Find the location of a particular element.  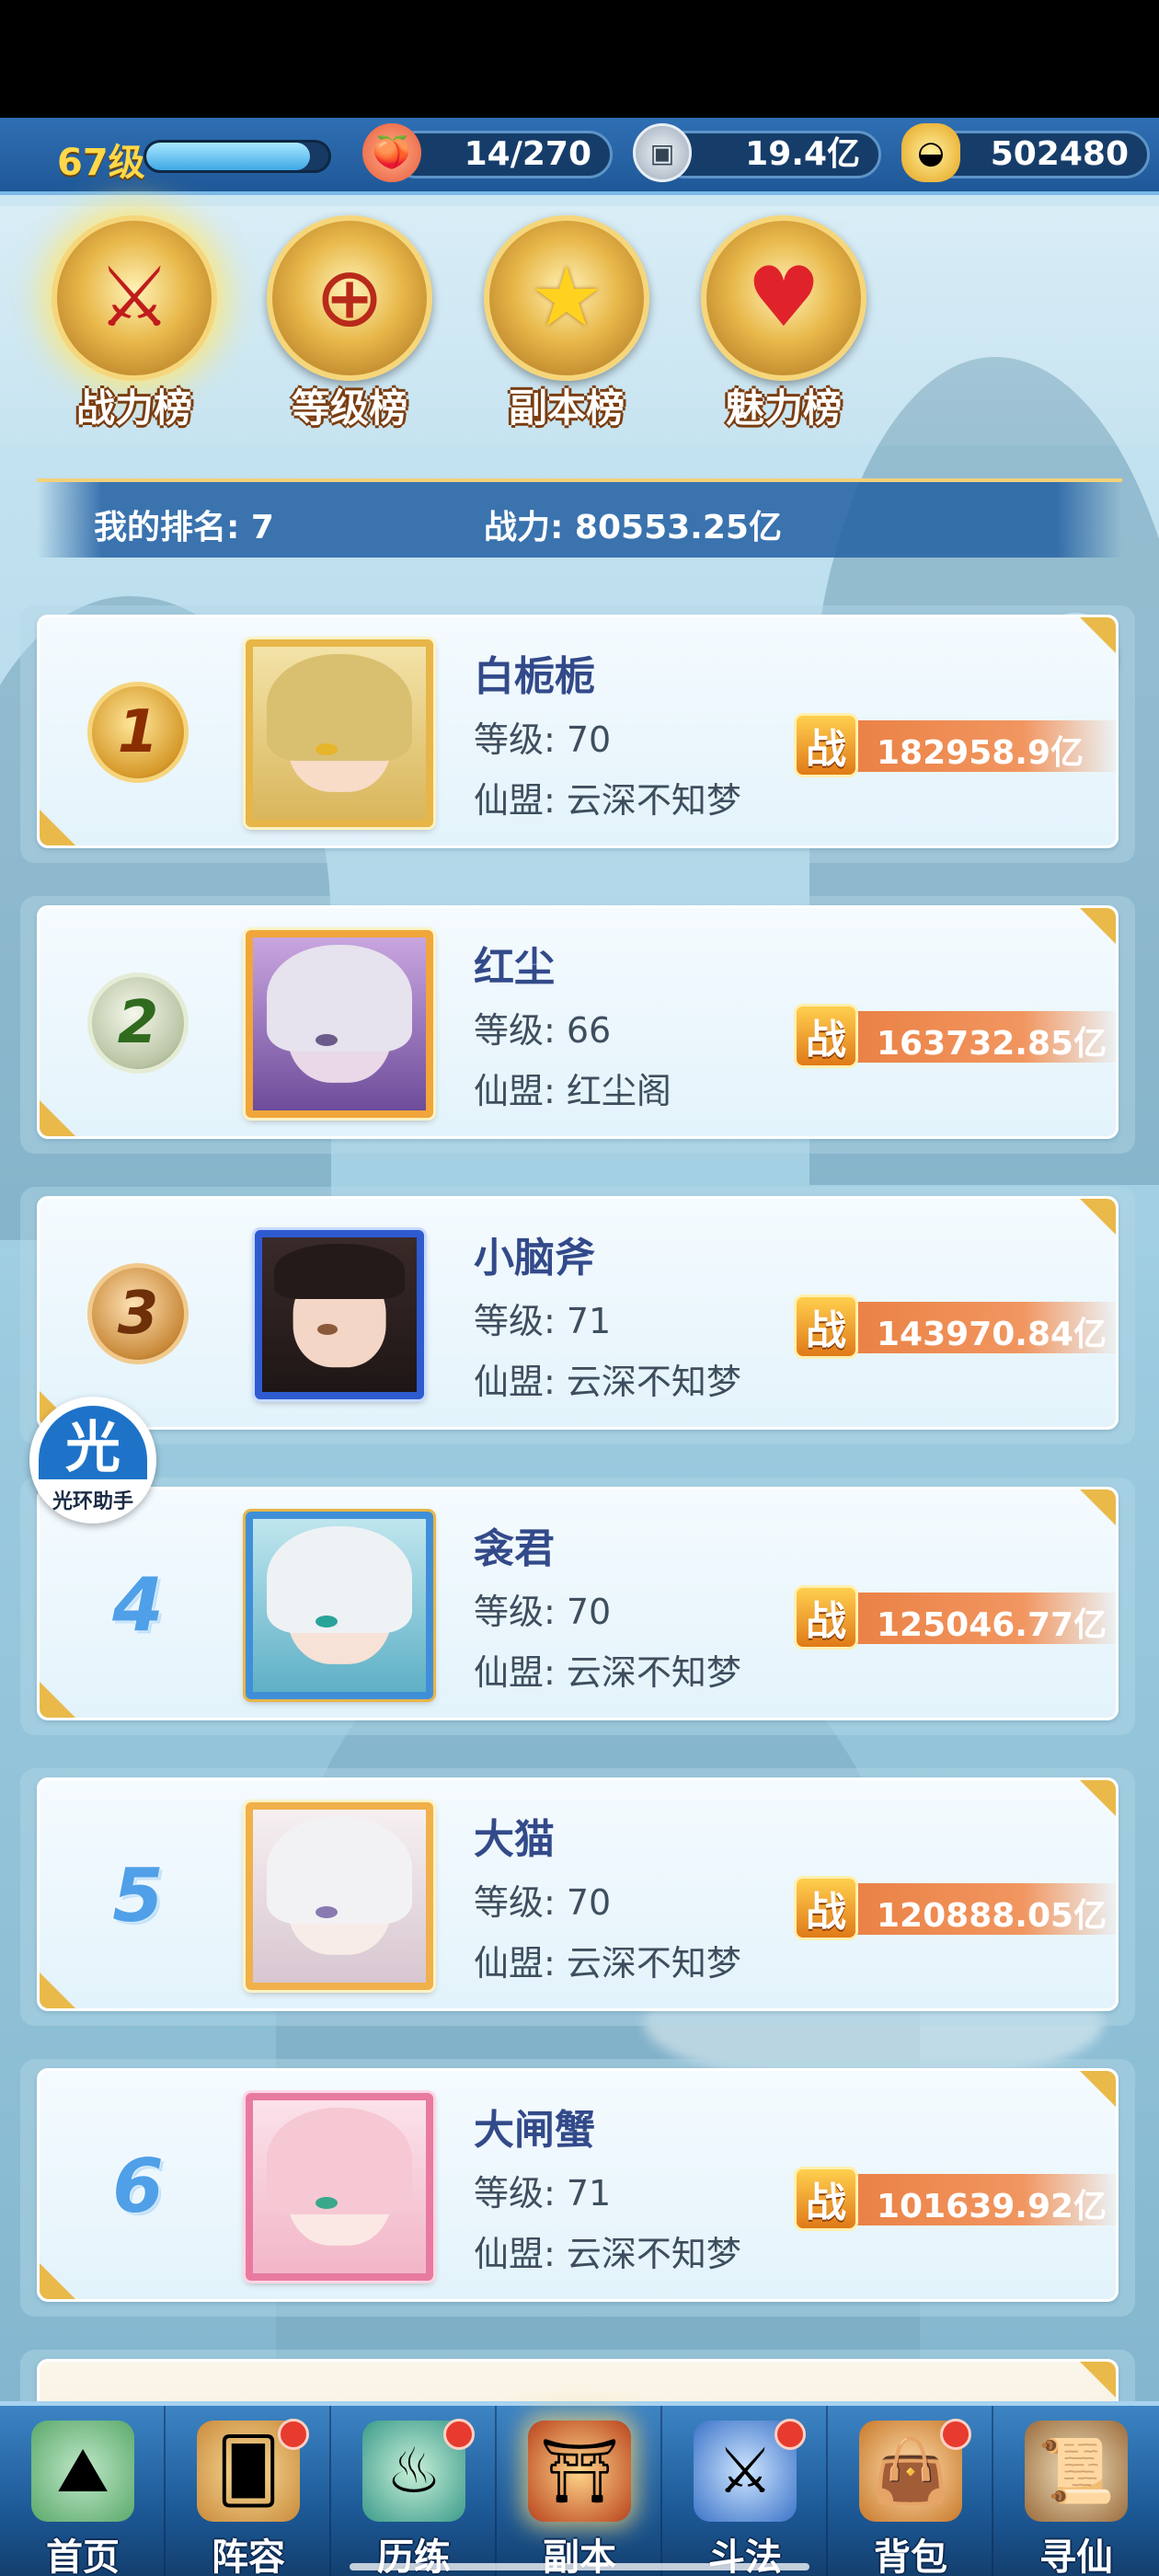

floating-helper-button: 光 光环助手 is located at coordinates (92, 1460).